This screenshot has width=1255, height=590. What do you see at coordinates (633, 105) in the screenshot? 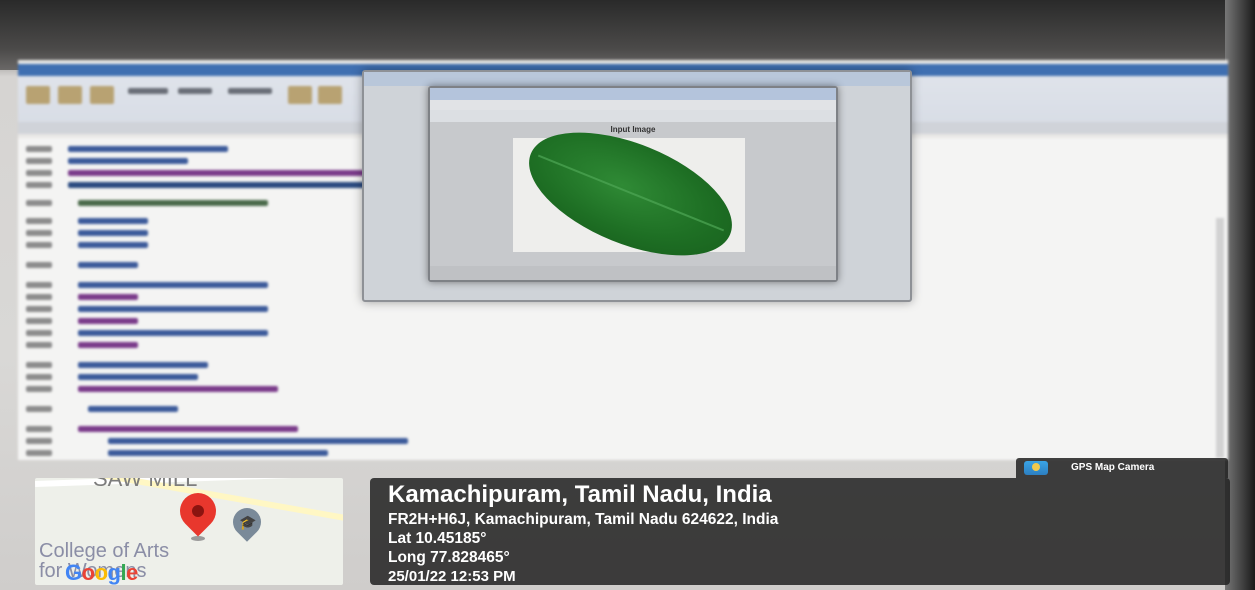
I see `figure-menubar` at bounding box center [633, 105].